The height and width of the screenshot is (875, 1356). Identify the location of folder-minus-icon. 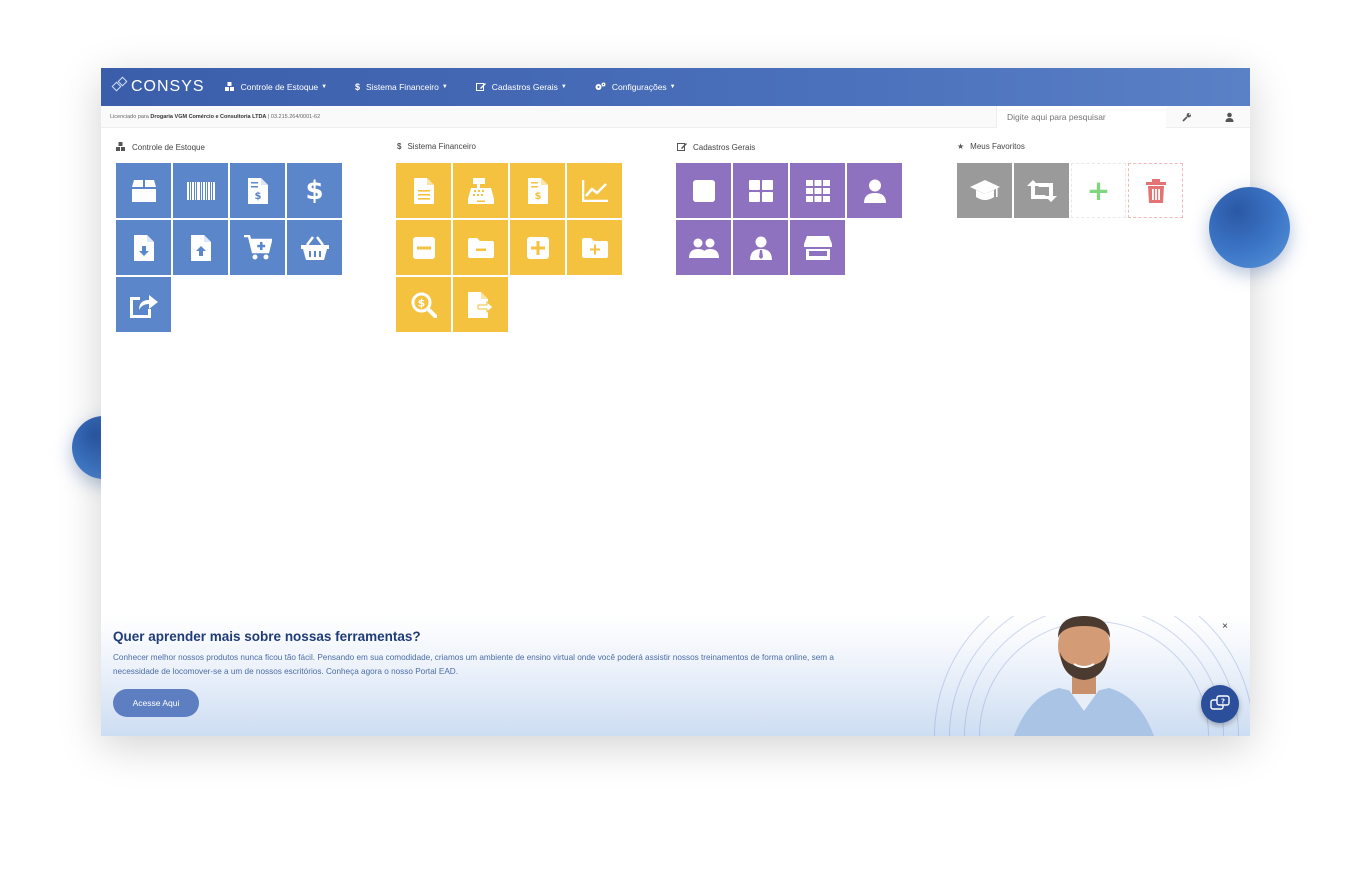
(480, 247).